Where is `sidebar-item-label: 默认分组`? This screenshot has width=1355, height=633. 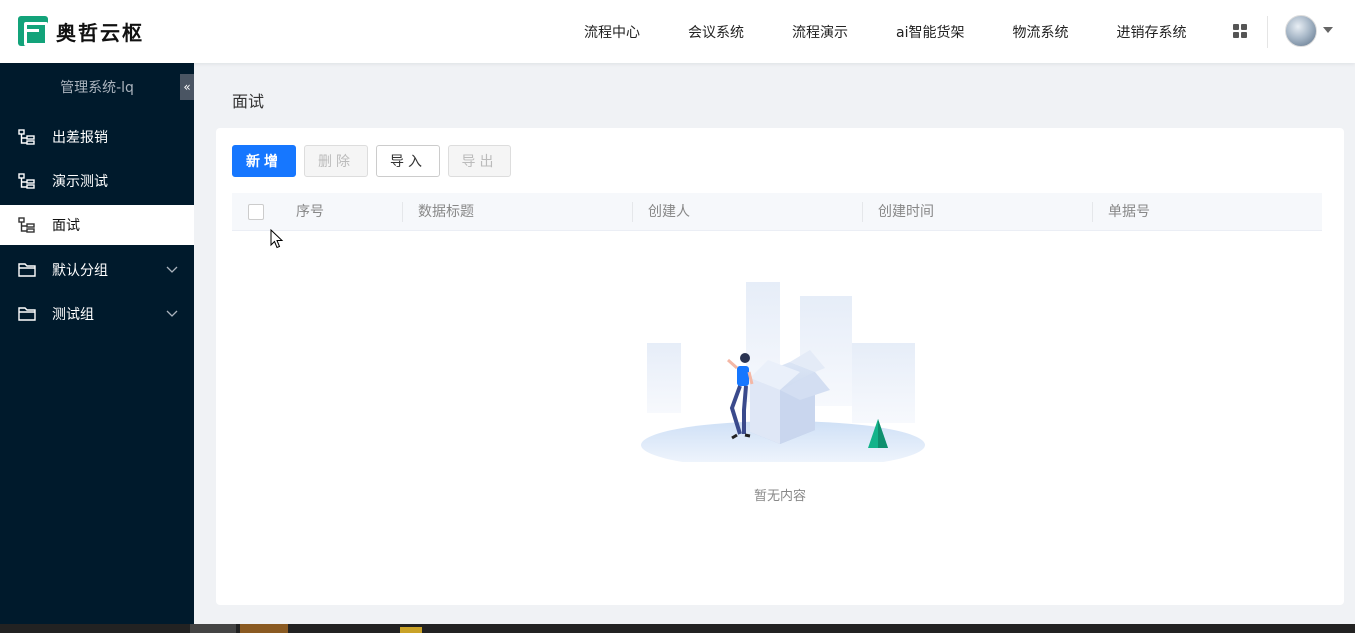
sidebar-item-label: 默认分组 is located at coordinates (80, 271).